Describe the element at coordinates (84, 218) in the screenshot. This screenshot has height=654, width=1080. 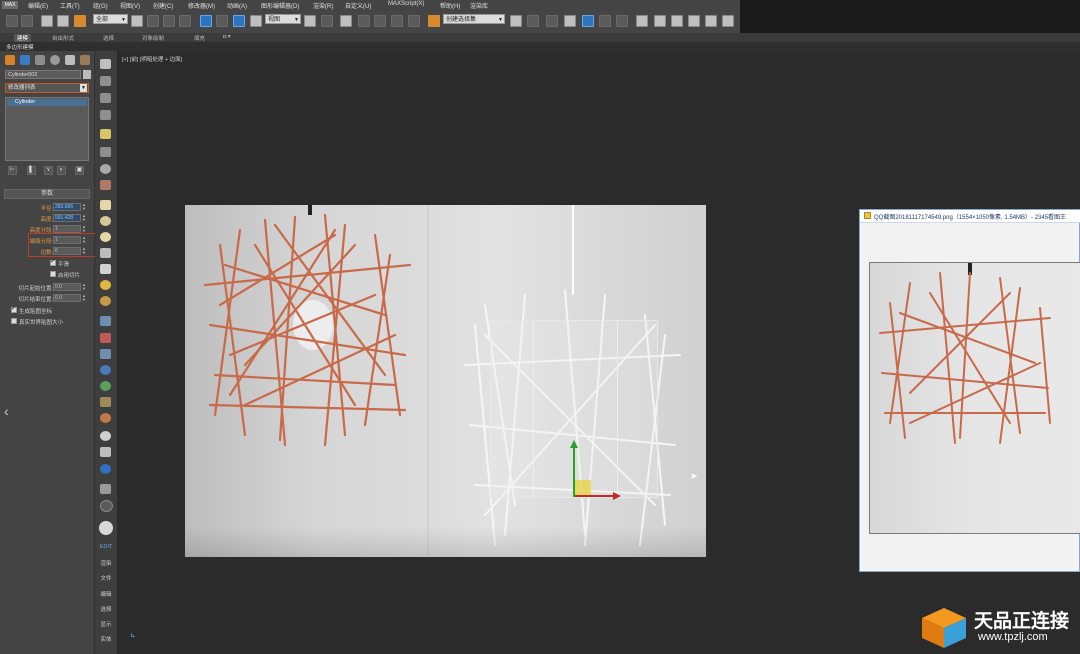
I see `height-spinner: ▲ ▼` at that location.